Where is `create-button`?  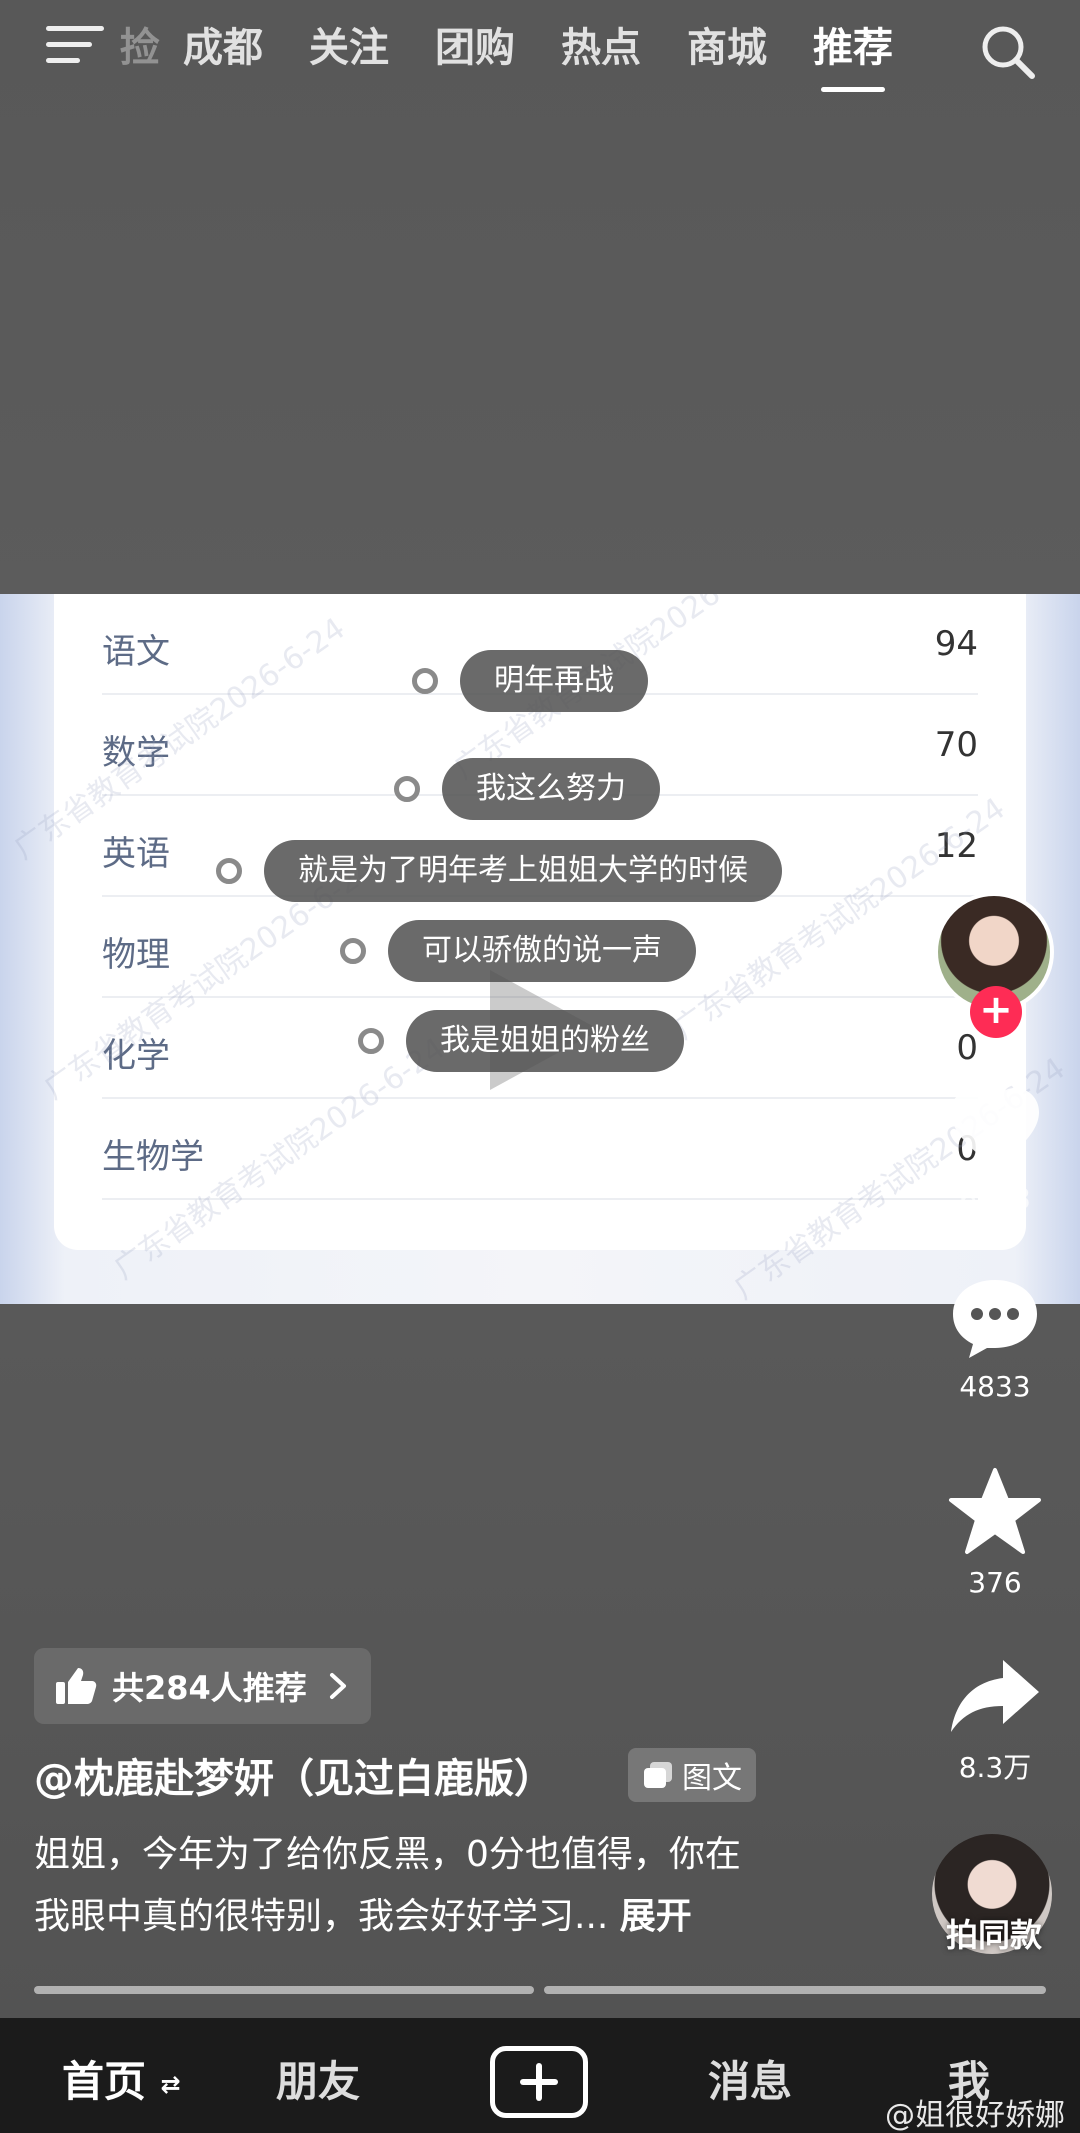
create-button is located at coordinates (539, 2082).